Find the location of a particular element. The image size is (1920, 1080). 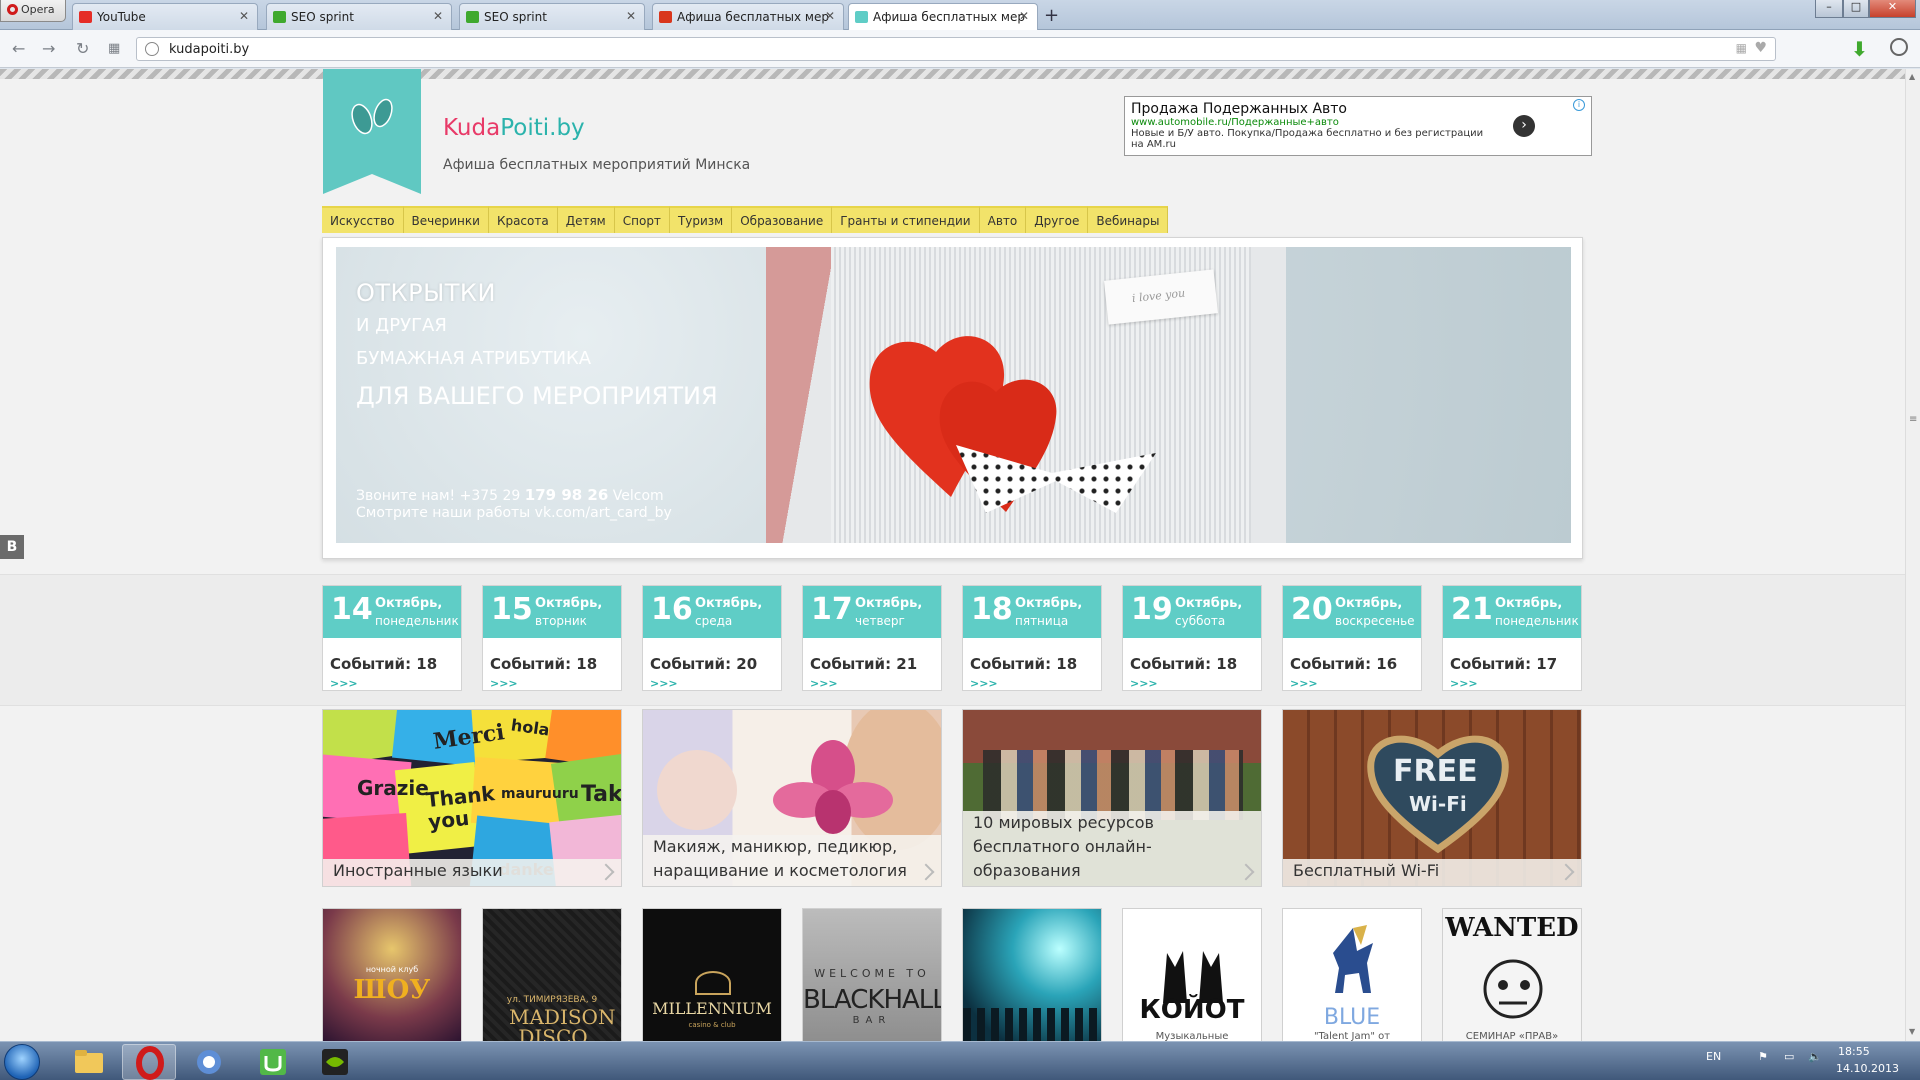

side-badge: B is located at coordinates (12, 547).